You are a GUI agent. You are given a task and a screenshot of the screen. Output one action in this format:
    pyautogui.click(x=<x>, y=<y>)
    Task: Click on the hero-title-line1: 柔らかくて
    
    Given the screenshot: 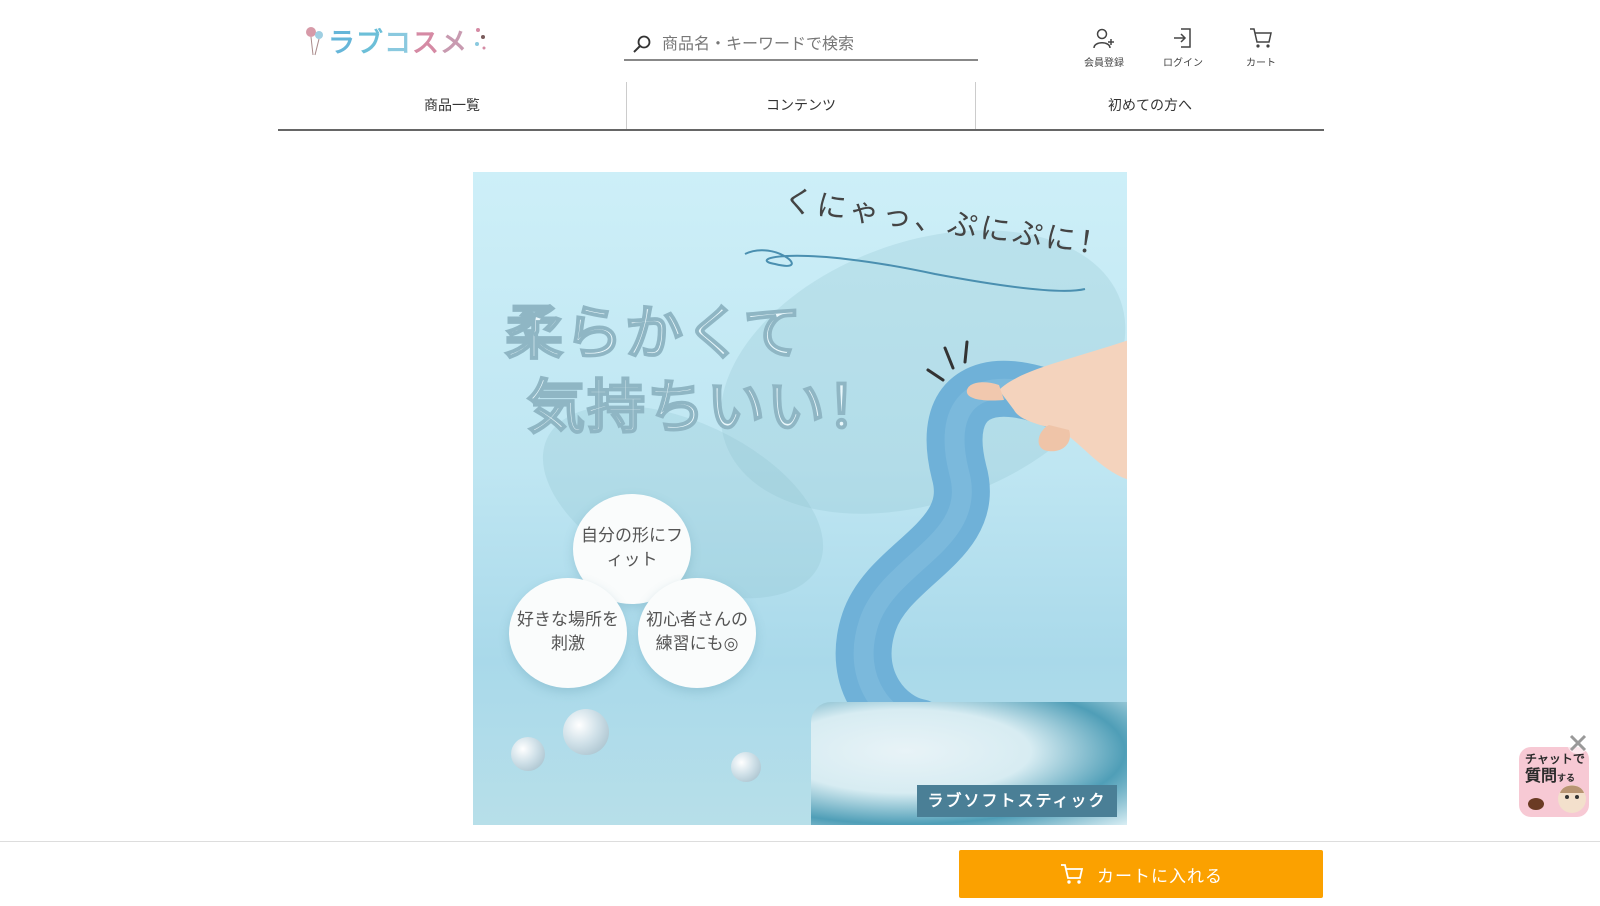 What is the action you would take?
    pyautogui.click(x=654, y=333)
    